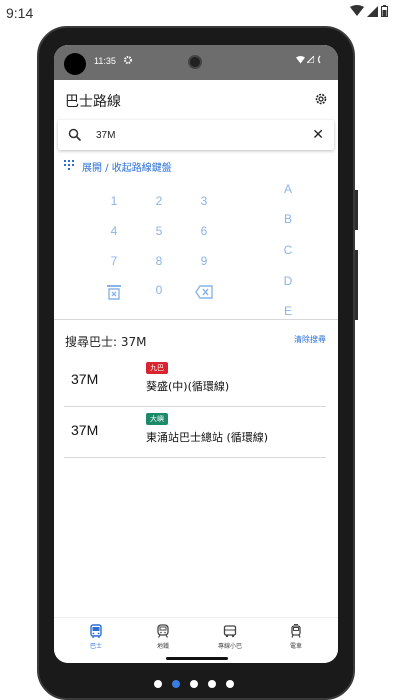  I want to click on nav-label: 電車, so click(295, 646).